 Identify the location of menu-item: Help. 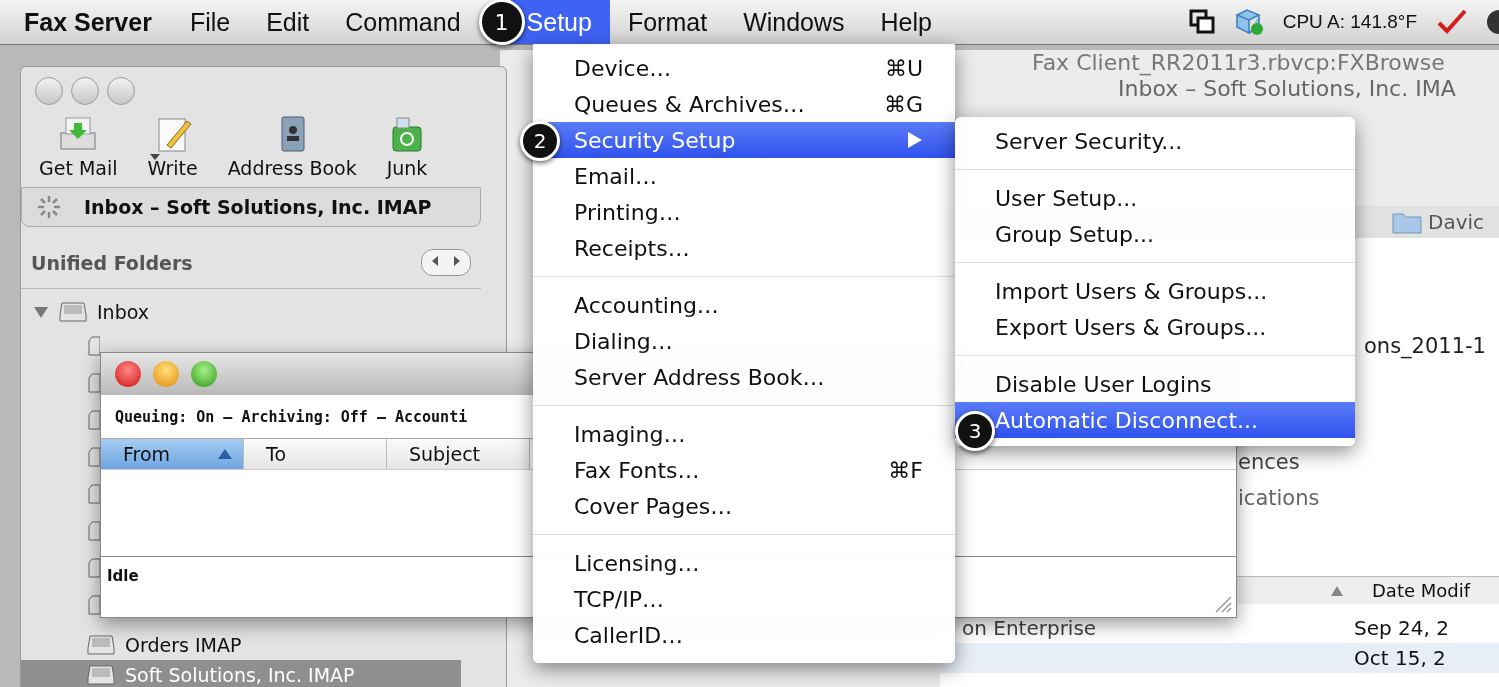
(906, 22).